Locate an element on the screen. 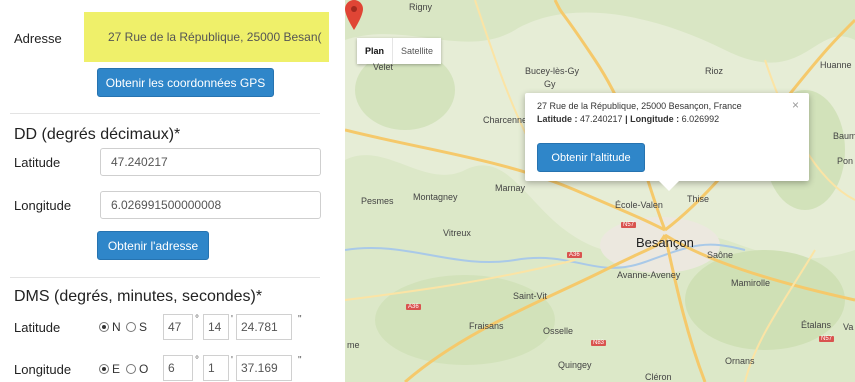  dd-section-title: DD (degrés décimaux)* is located at coordinates (97, 134).